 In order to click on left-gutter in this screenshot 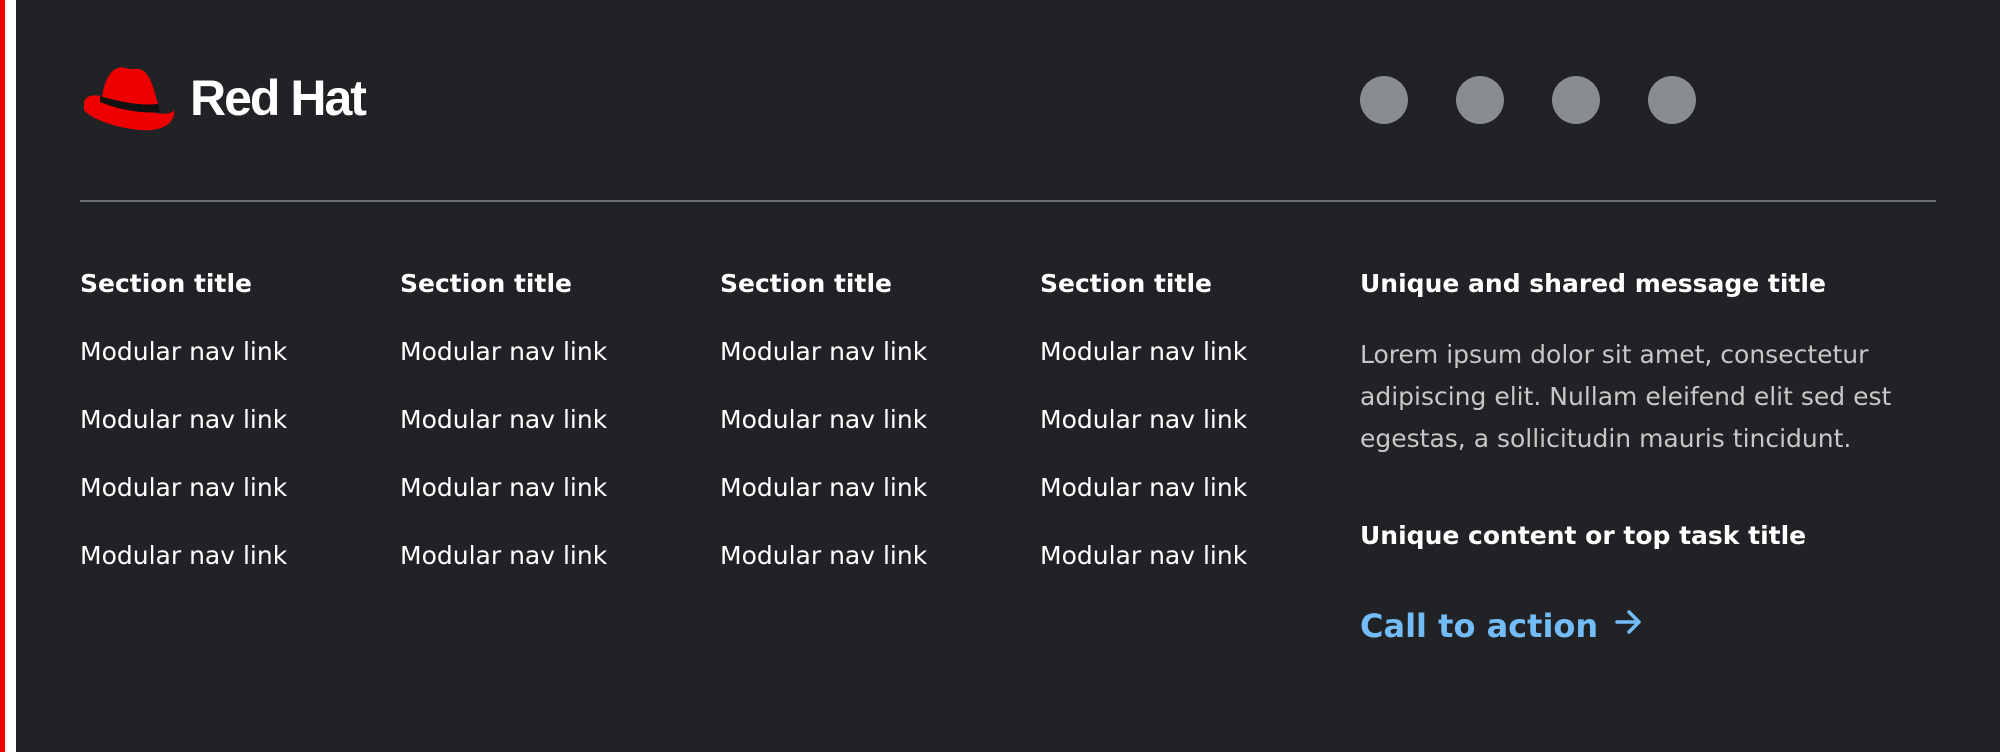, I will do `click(10, 376)`.